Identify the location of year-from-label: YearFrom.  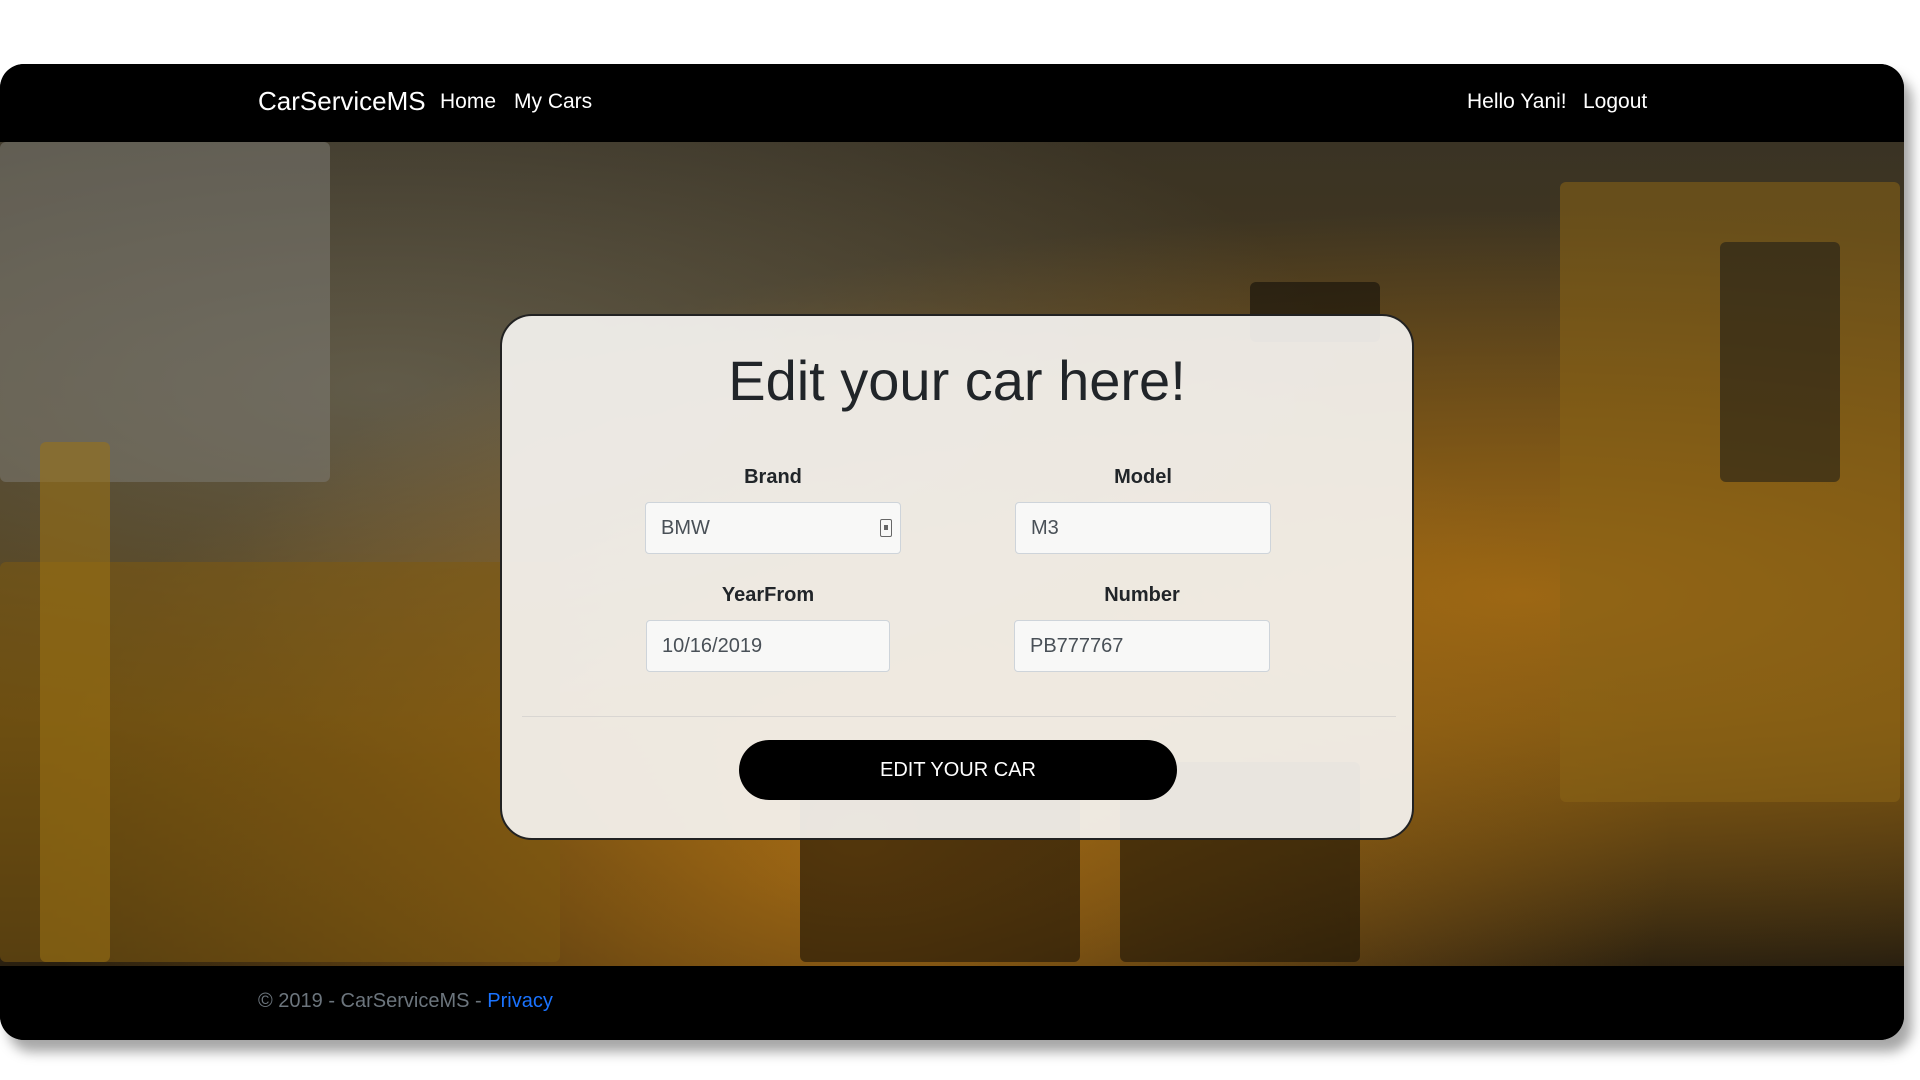
(768, 595).